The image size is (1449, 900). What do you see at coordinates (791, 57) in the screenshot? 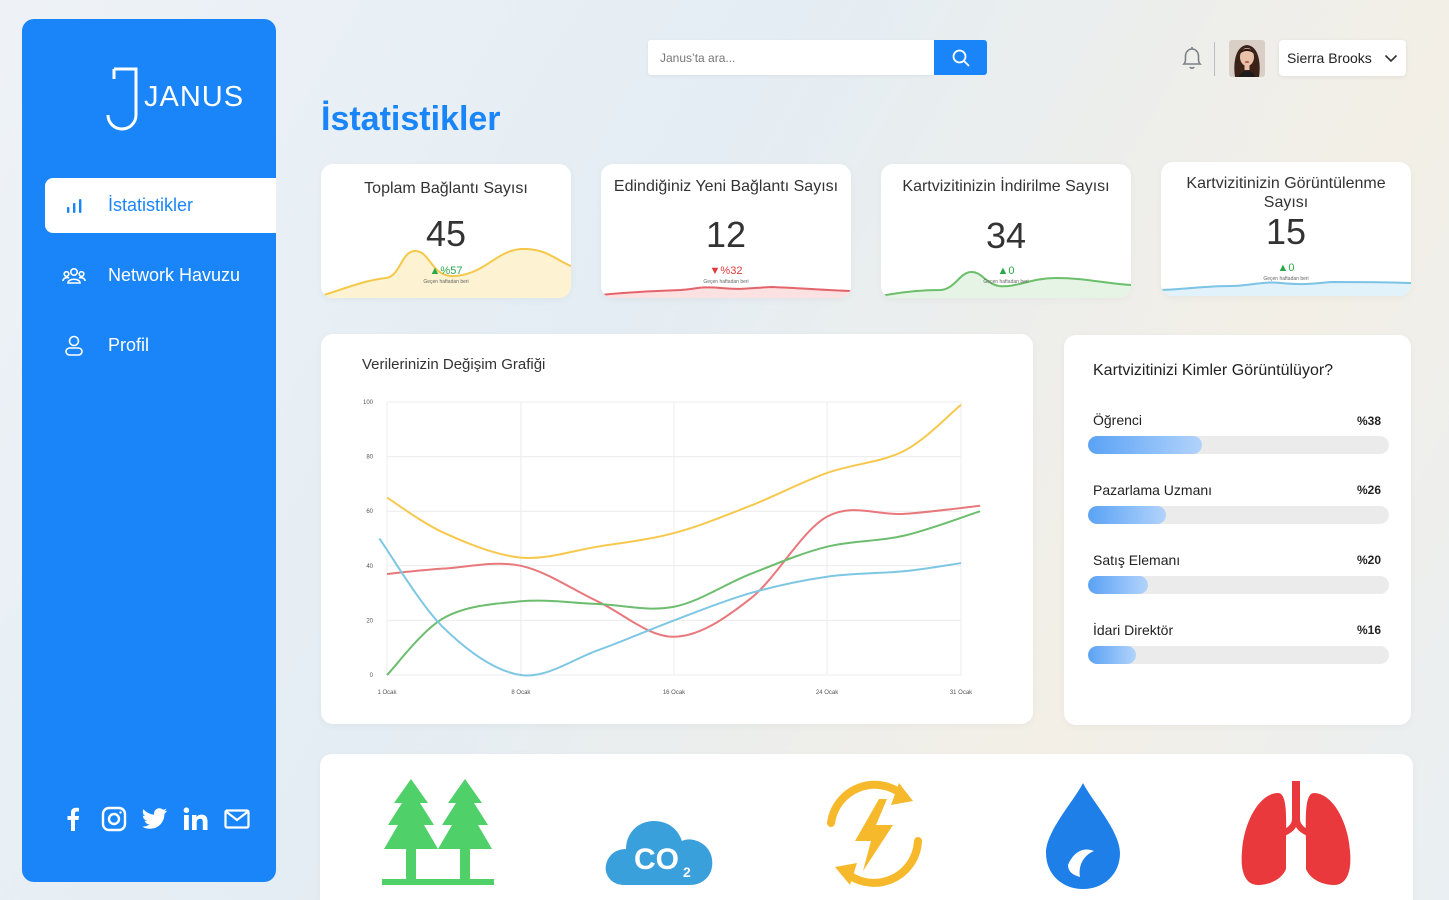
I see `search-input` at bounding box center [791, 57].